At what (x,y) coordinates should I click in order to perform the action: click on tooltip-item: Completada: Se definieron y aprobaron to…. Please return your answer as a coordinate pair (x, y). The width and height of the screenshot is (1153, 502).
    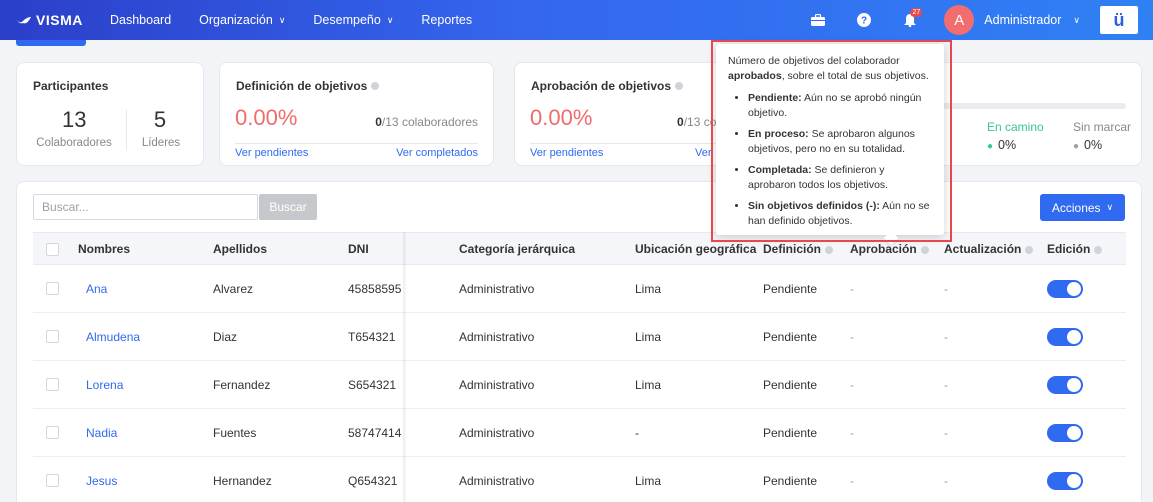
    Looking at the image, I should click on (840, 178).